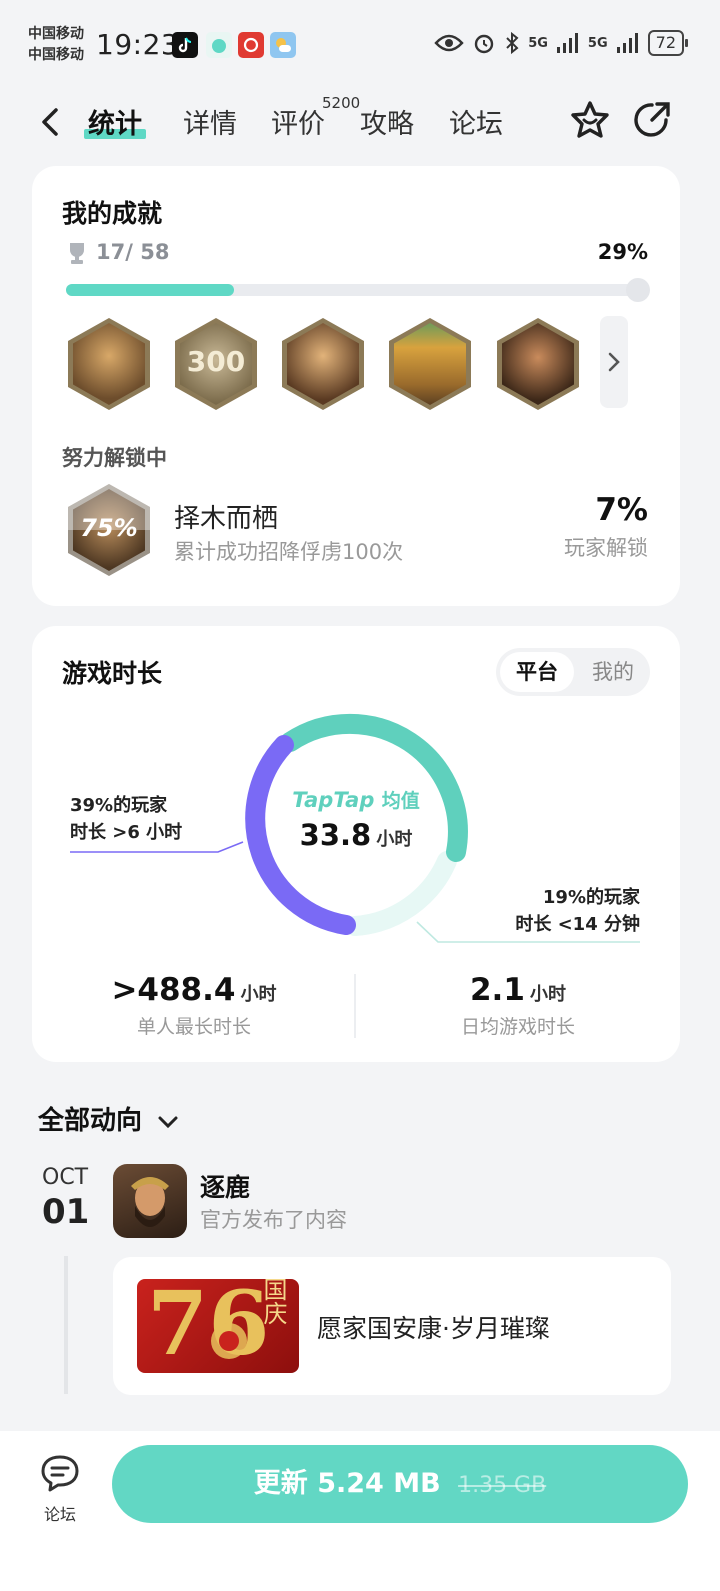 Image resolution: width=720 pixels, height=1591 pixels. Describe the element at coordinates (652, 120) in the screenshot. I see `share-icon` at that location.